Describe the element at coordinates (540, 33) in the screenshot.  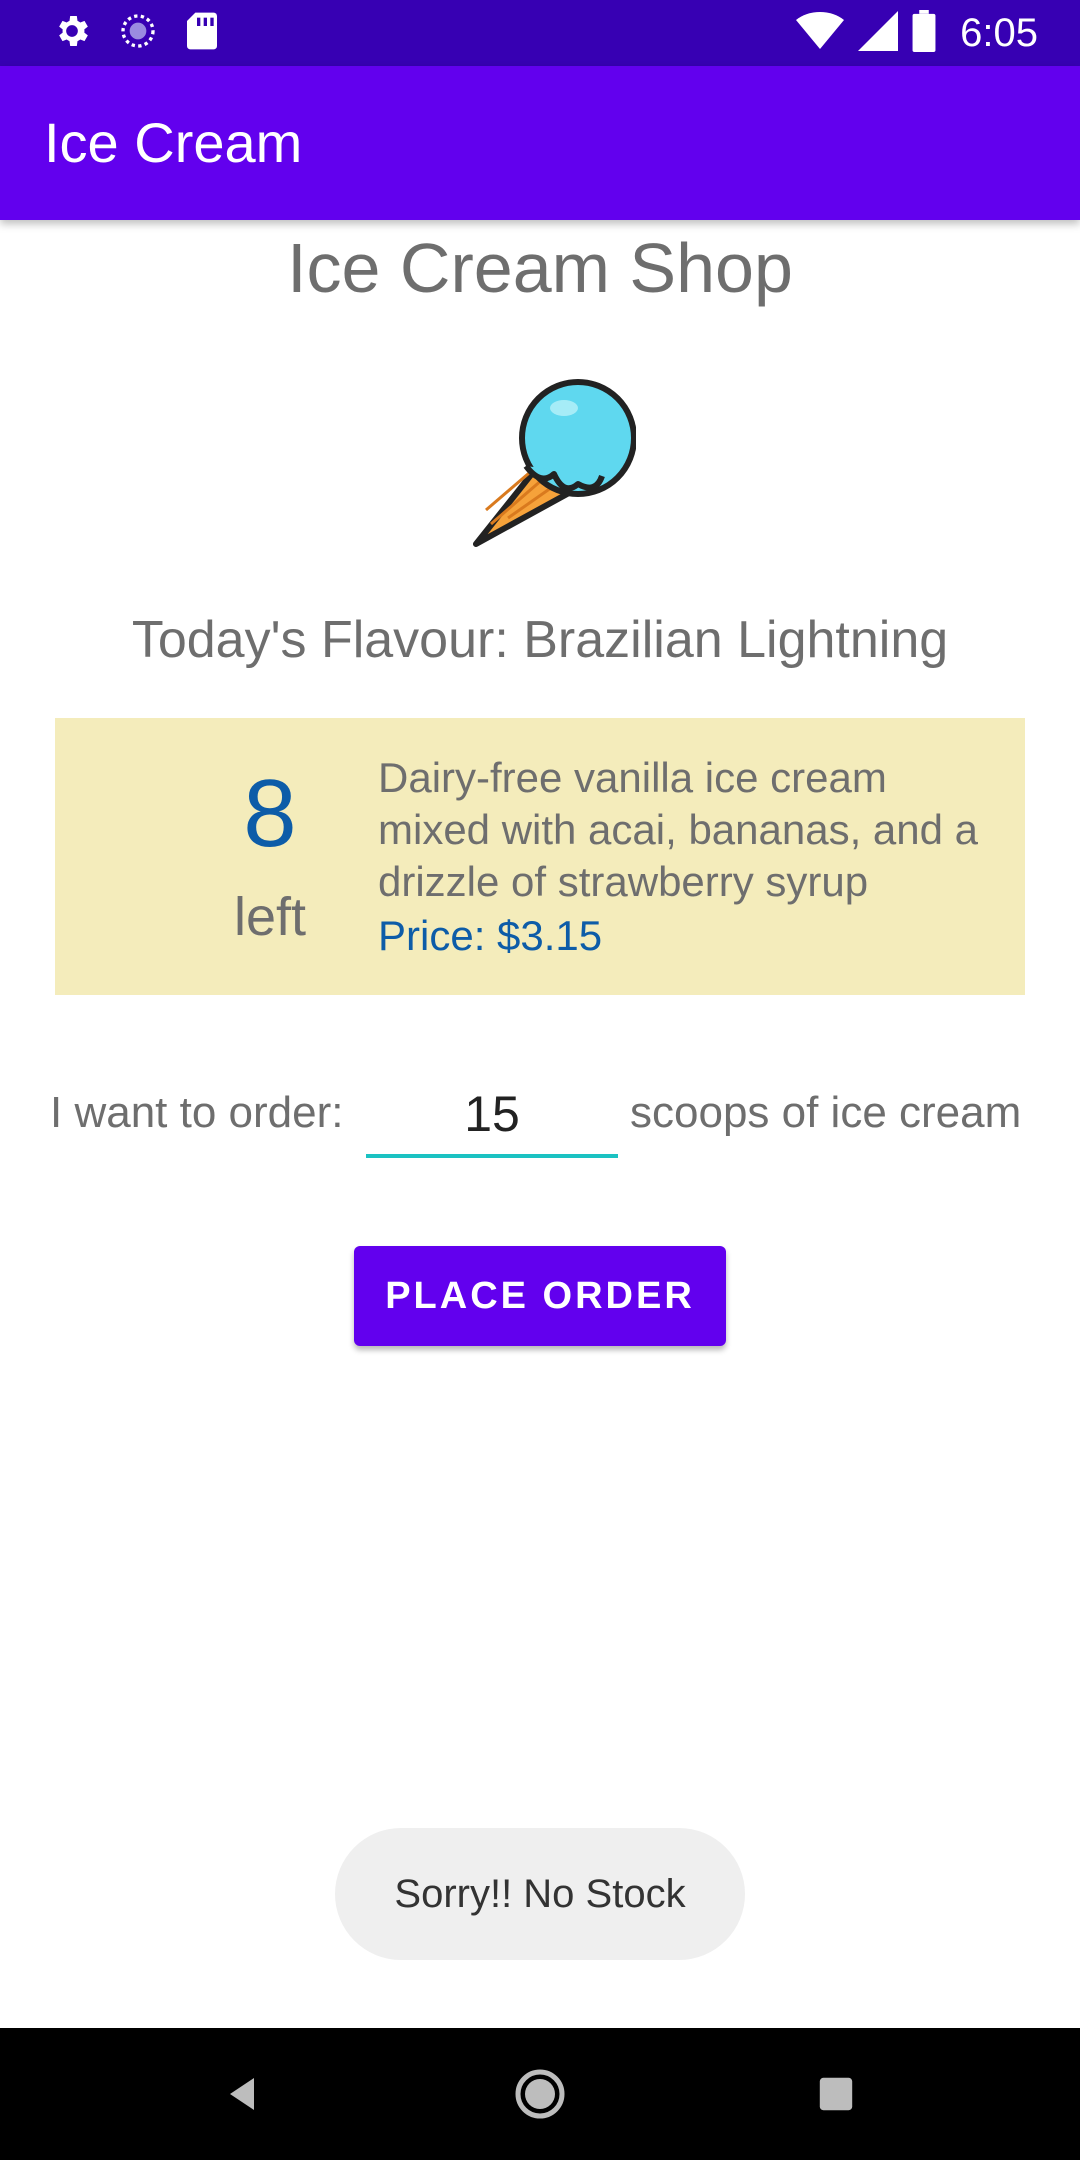
I see `status-bar: 6:05` at that location.